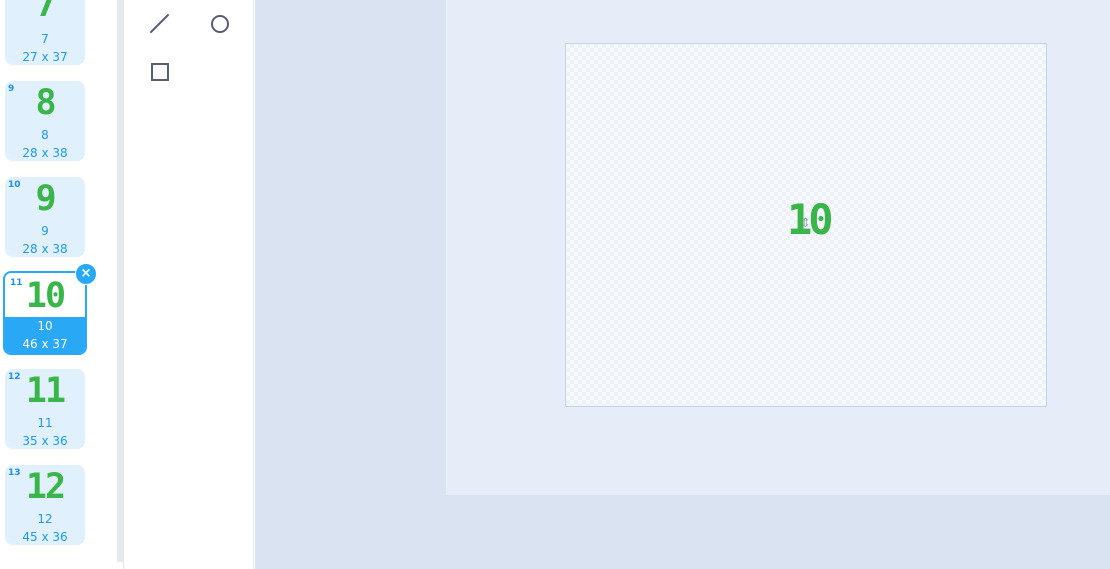 This screenshot has width=1110, height=569. What do you see at coordinates (188, 284) in the screenshot?
I see `tools-panel` at bounding box center [188, 284].